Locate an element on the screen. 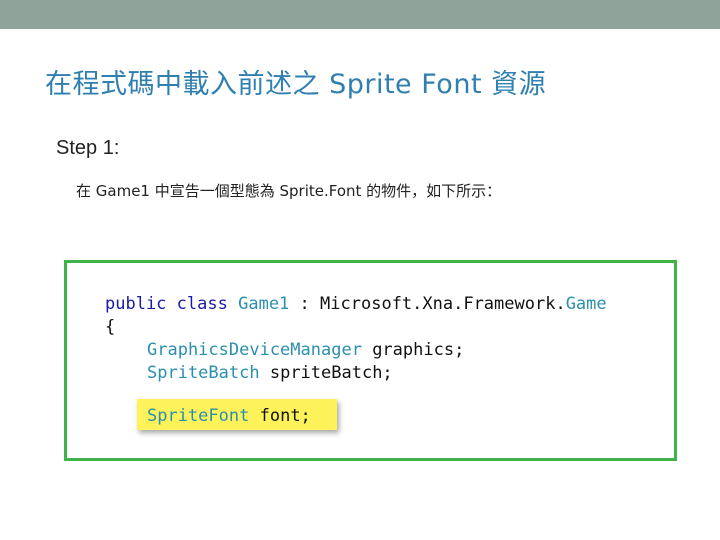  code-line-spritebatch-field: SpriteBatch spriteBatch; is located at coordinates (270, 373).